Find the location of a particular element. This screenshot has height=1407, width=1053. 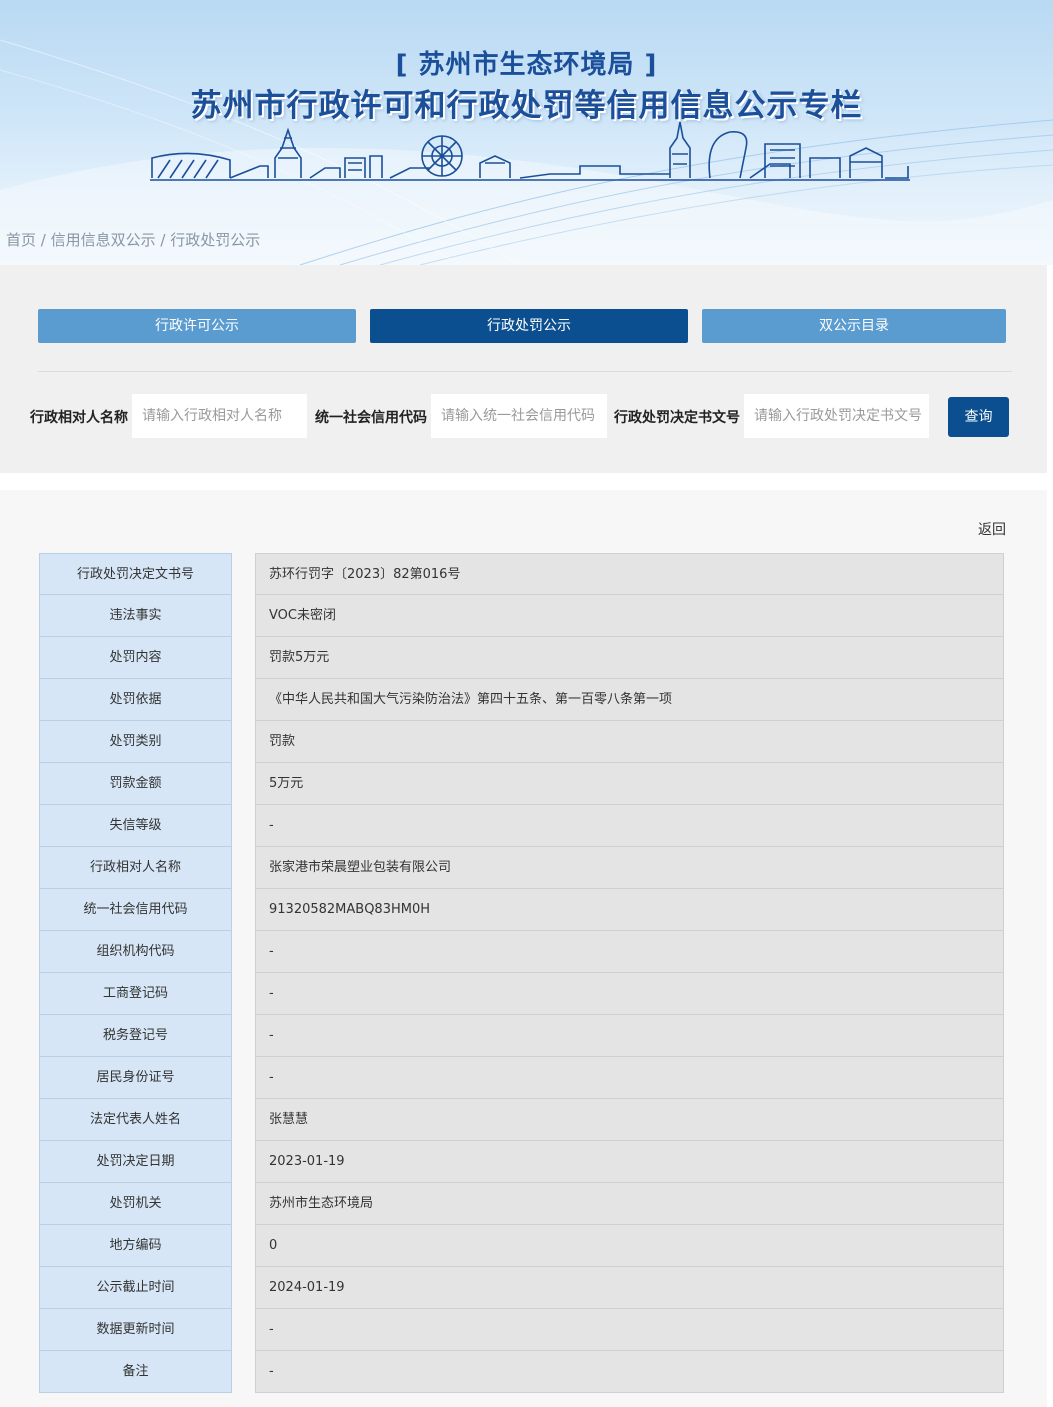

row-label: 备注 is located at coordinates (135, 1372).